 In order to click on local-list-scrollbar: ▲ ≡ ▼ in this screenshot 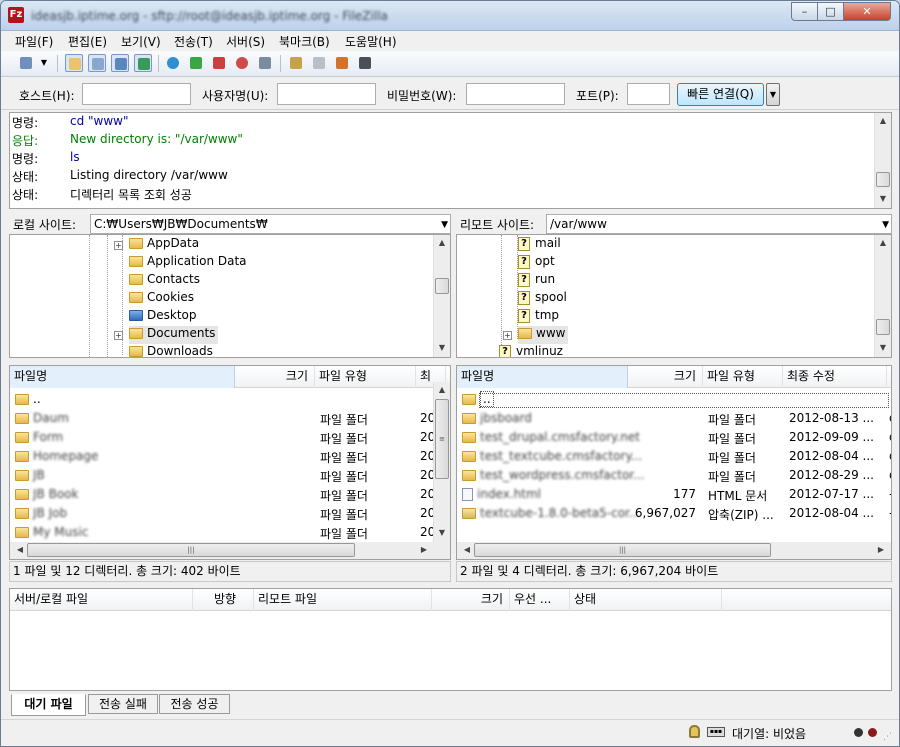, I will do `click(441, 462)`.